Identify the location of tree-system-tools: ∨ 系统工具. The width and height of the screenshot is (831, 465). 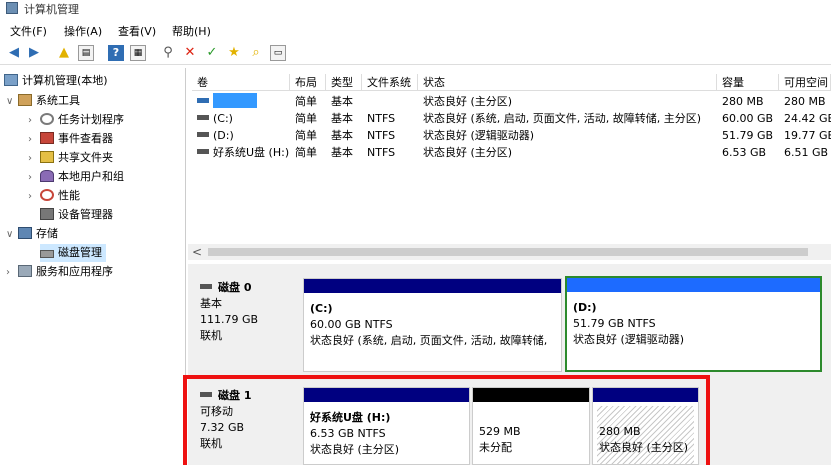
(43, 101).